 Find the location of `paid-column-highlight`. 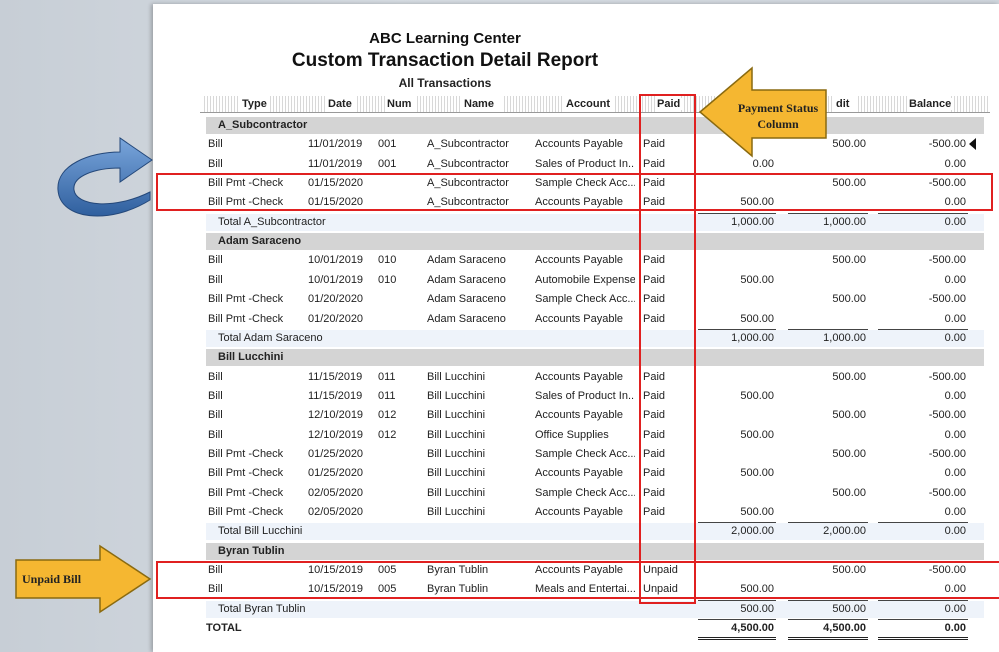

paid-column-highlight is located at coordinates (667, 349).